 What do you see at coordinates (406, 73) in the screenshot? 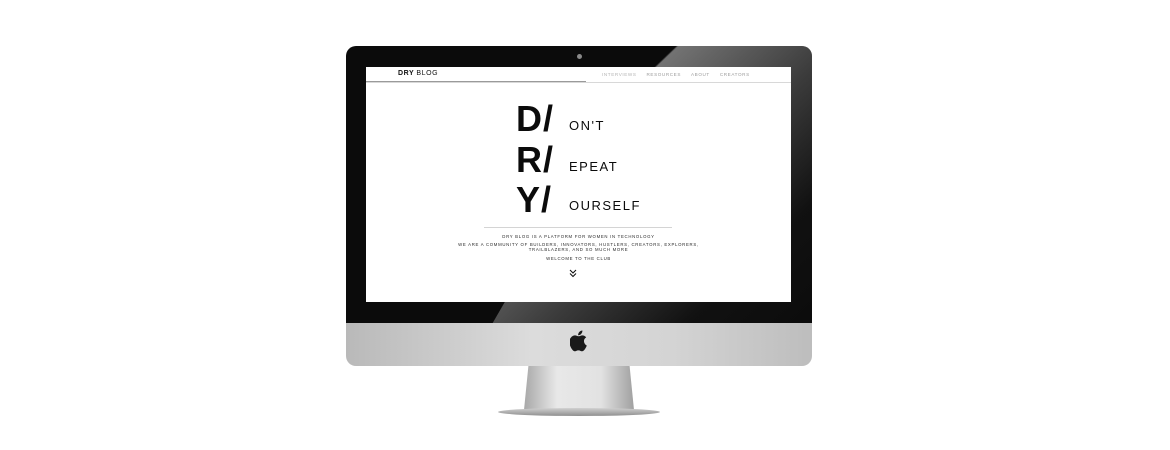
I see `brand-name-bold: DRY` at bounding box center [406, 73].